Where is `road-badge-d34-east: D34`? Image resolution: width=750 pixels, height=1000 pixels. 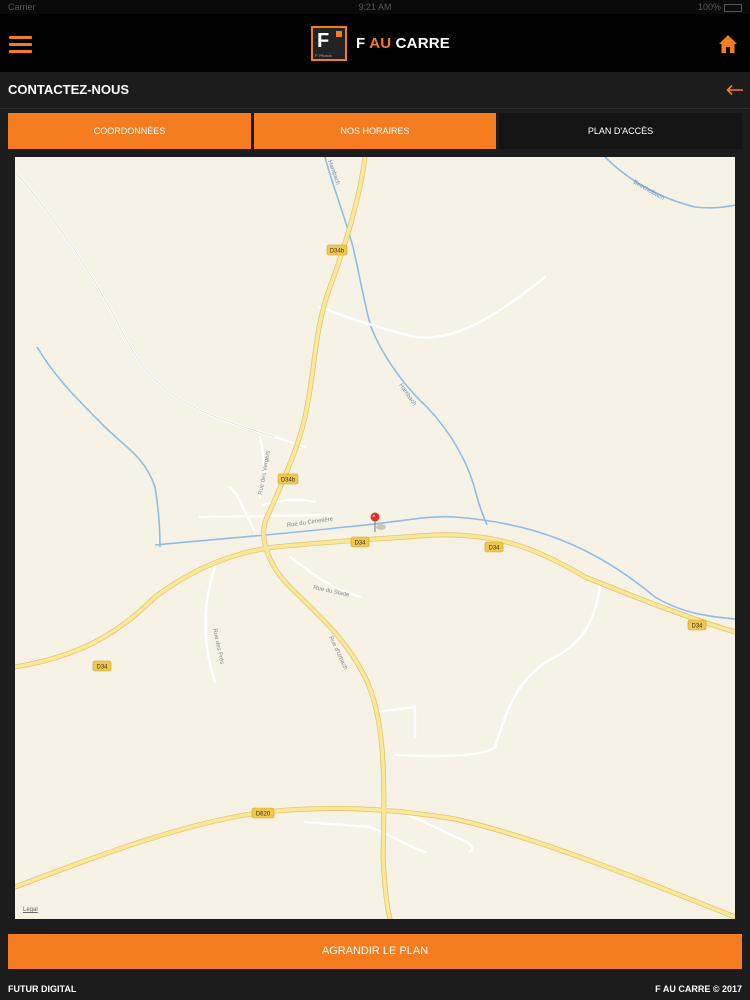 road-badge-d34-east: D34 is located at coordinates (494, 547).